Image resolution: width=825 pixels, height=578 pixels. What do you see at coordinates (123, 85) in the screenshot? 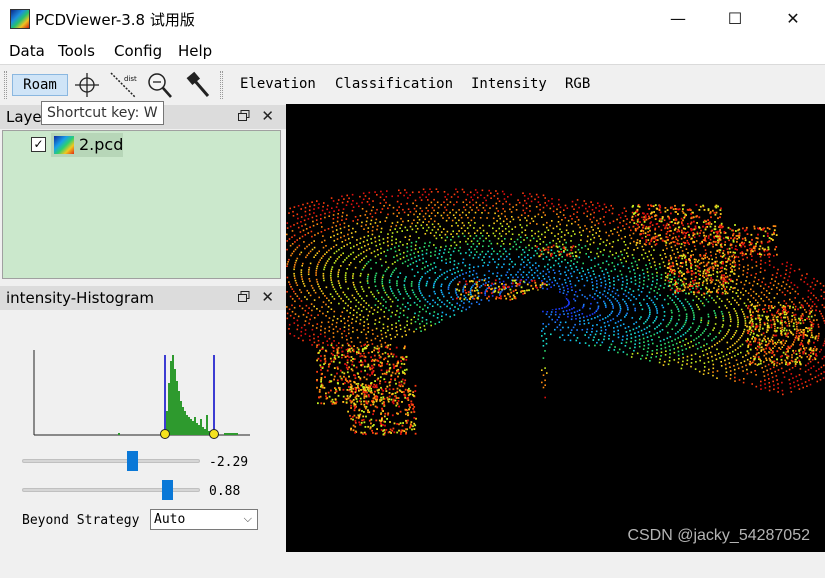
I see `measure-distance-icon: dist` at bounding box center [123, 85].